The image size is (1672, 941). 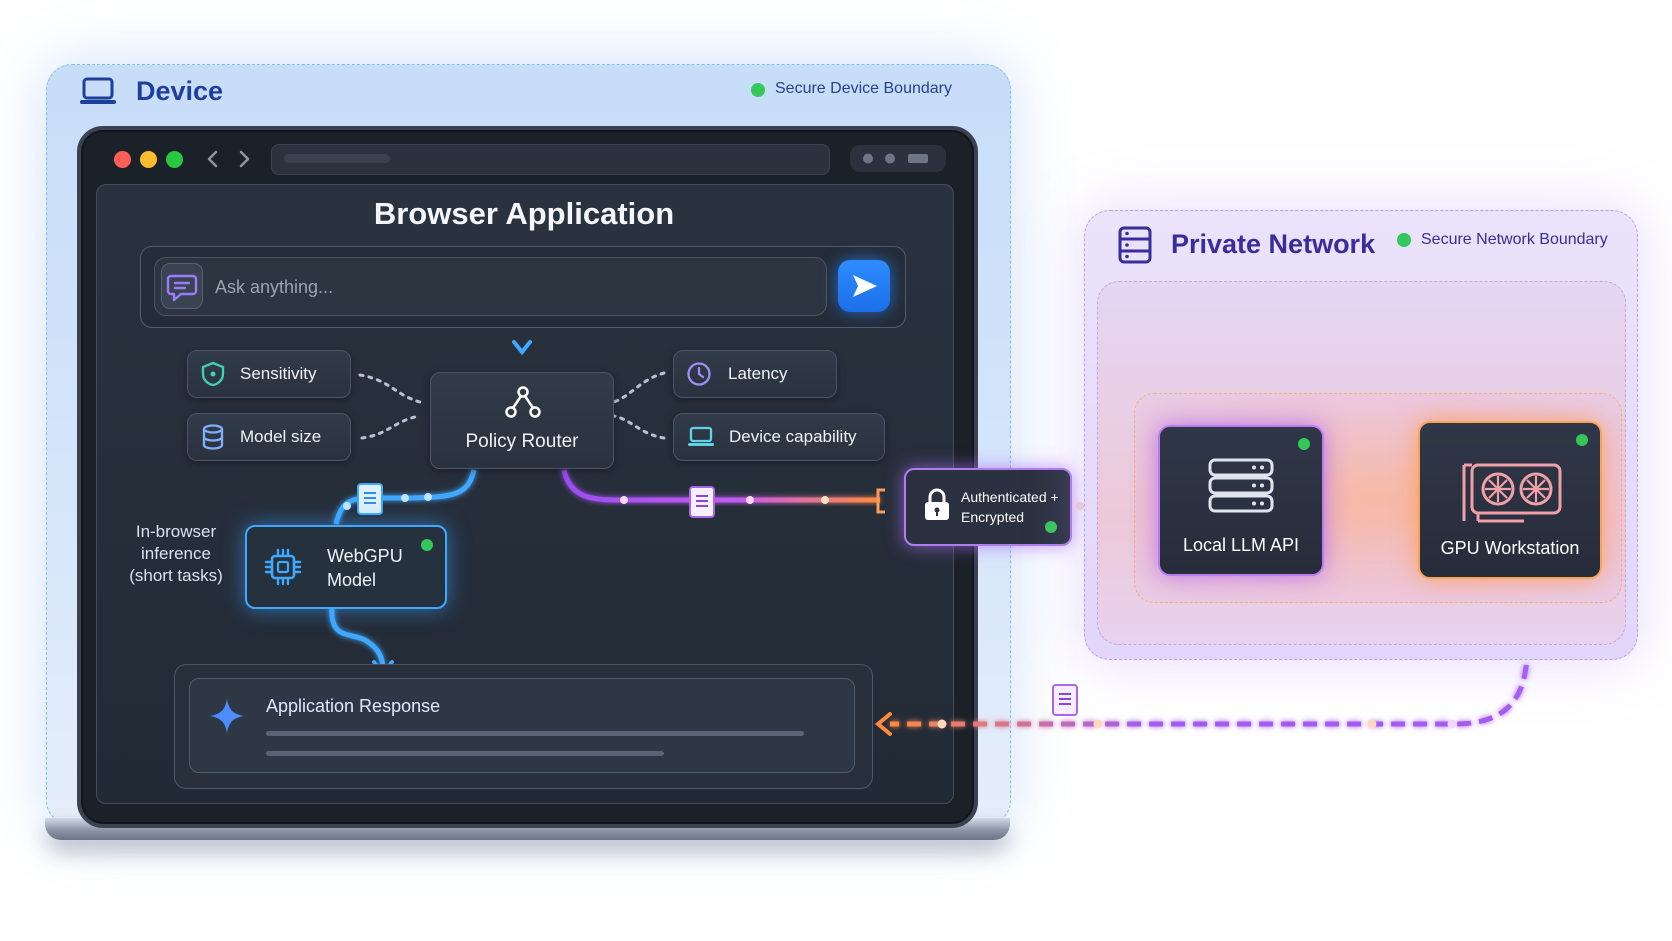 I want to click on policy-router-node: Policy Router, so click(x=522, y=420).